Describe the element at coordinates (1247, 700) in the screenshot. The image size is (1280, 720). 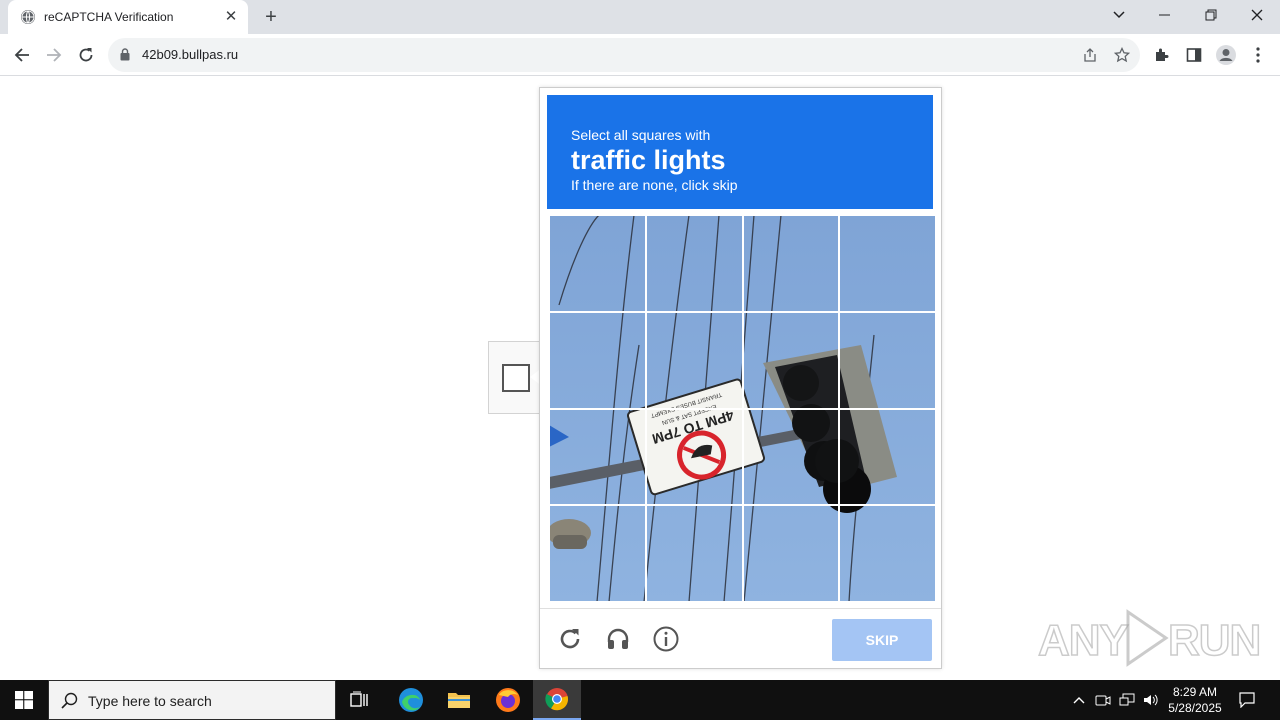
I see `notifications-icon` at that location.